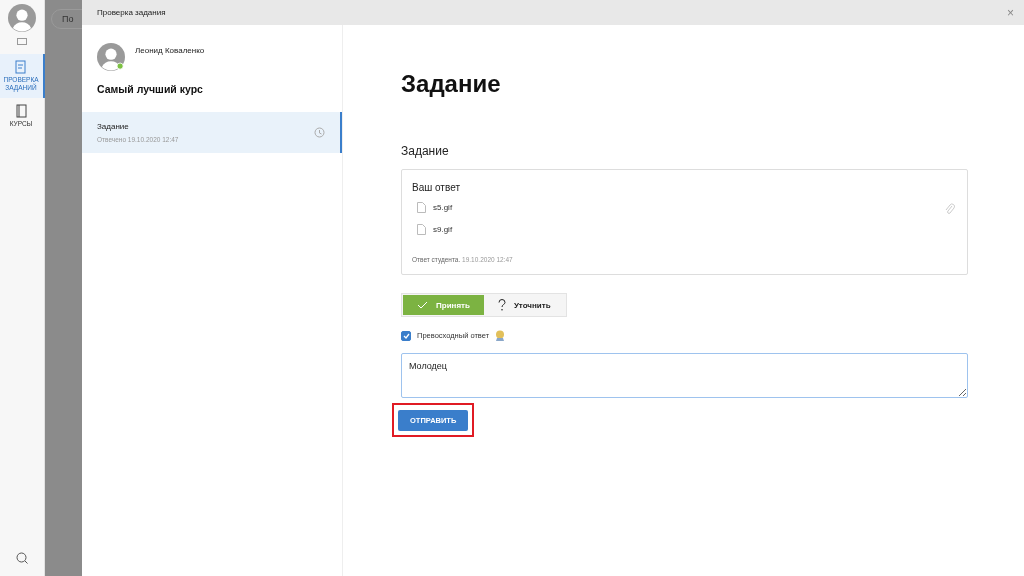 The height and width of the screenshot is (576, 1024). I want to click on checkbox, so click(406, 335).